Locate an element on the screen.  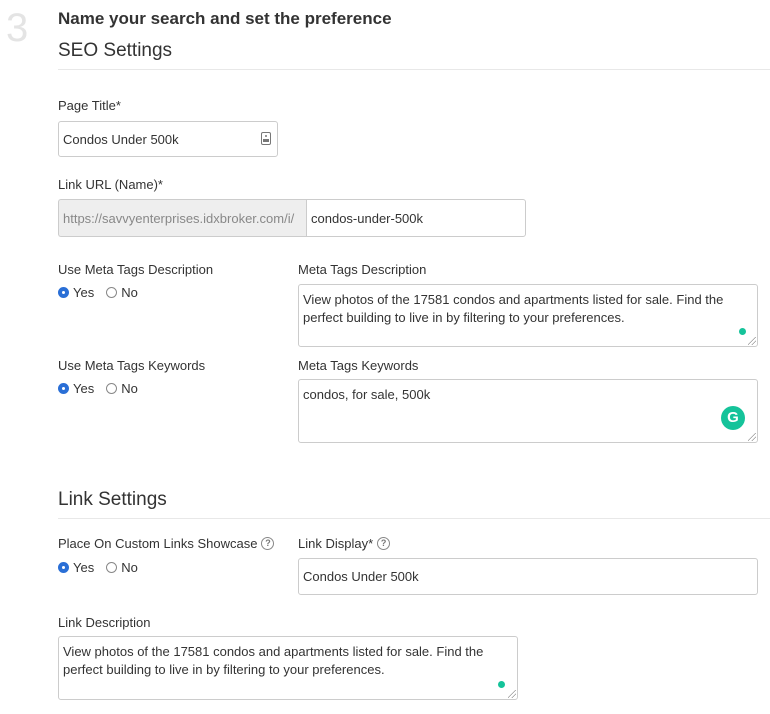
step-number: 3 is located at coordinates (17, 28).